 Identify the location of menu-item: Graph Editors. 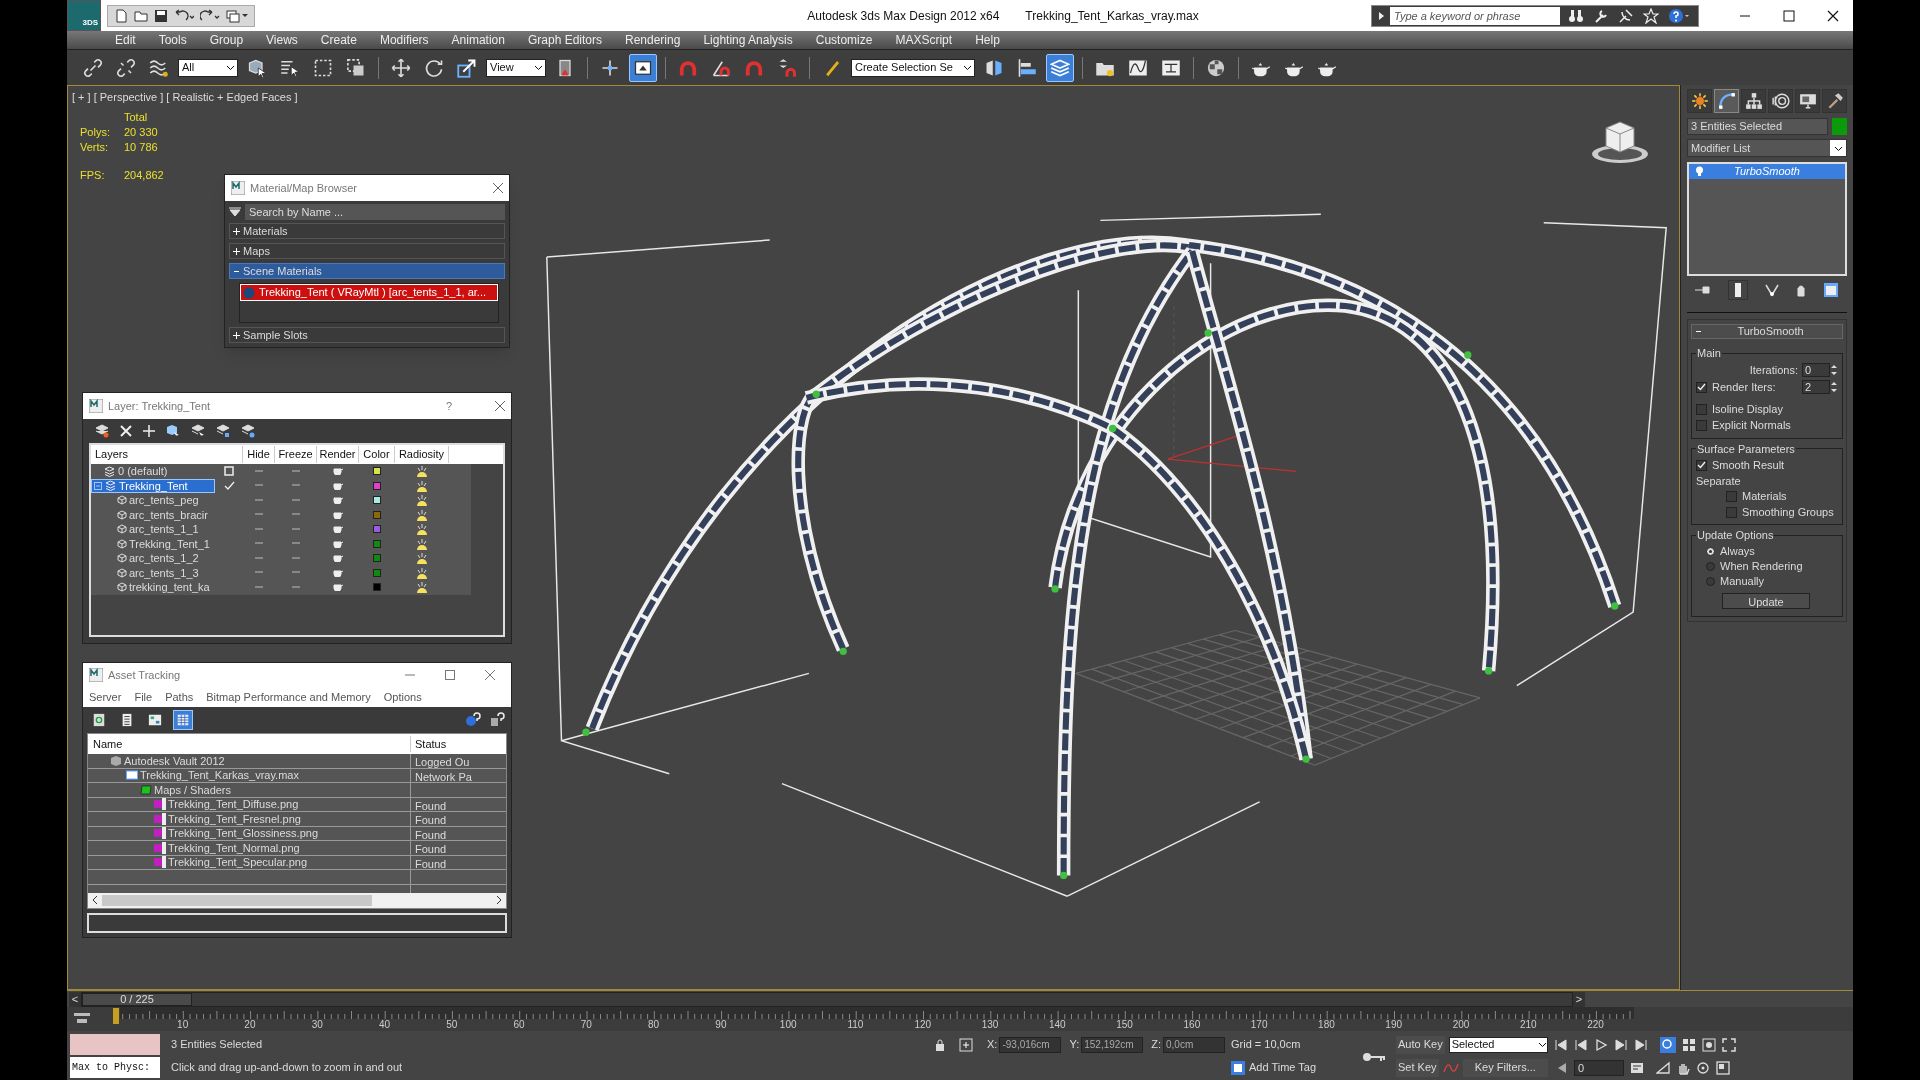
(564, 40).